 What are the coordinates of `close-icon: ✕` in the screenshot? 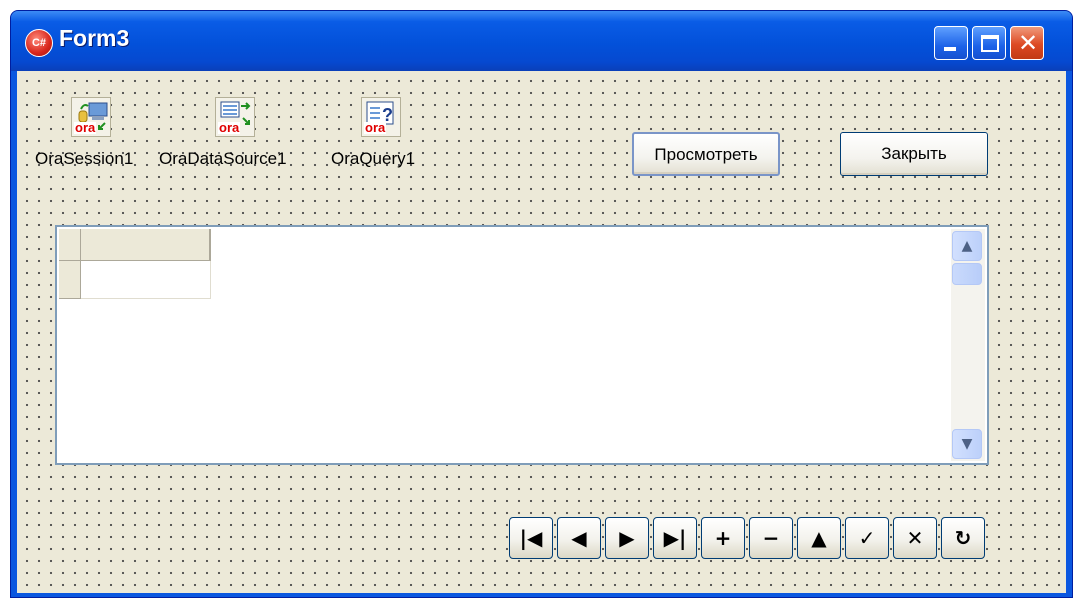 It's located at (1028, 43).